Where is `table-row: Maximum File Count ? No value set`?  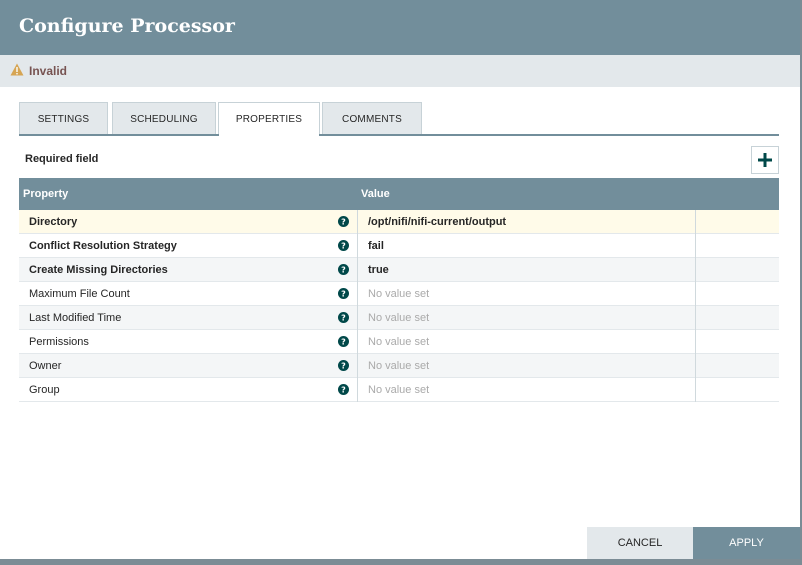
table-row: Maximum File Count ? No value set is located at coordinates (399, 294).